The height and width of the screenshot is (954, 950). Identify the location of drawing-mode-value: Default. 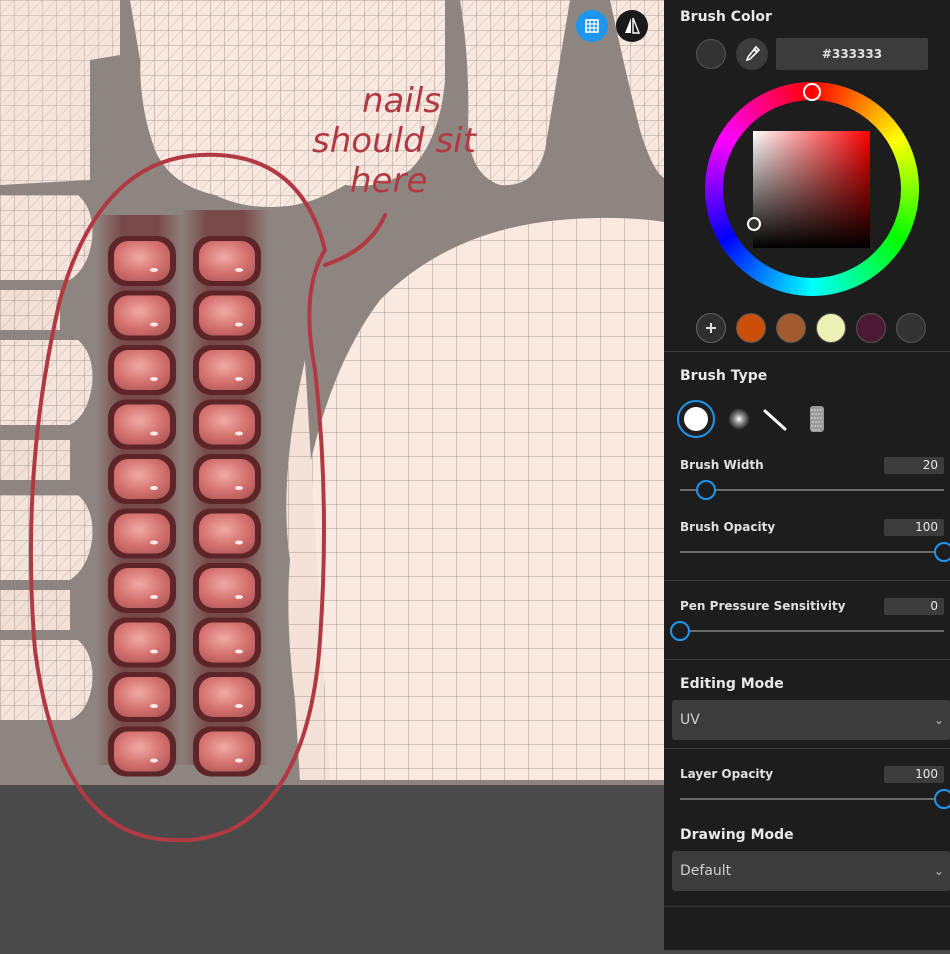
(706, 871).